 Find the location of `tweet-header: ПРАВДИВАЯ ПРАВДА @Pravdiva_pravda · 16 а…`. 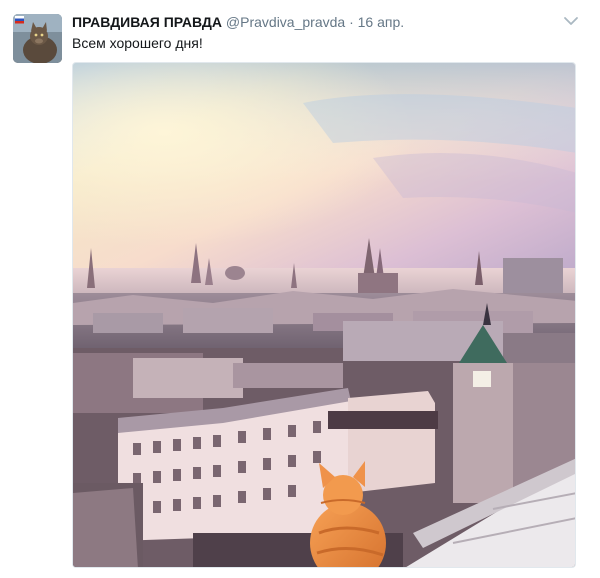

tweet-header: ПРАВДИВАЯ ПРАВДА @Pravdiva_pravda · 16 а… is located at coordinates (238, 22).